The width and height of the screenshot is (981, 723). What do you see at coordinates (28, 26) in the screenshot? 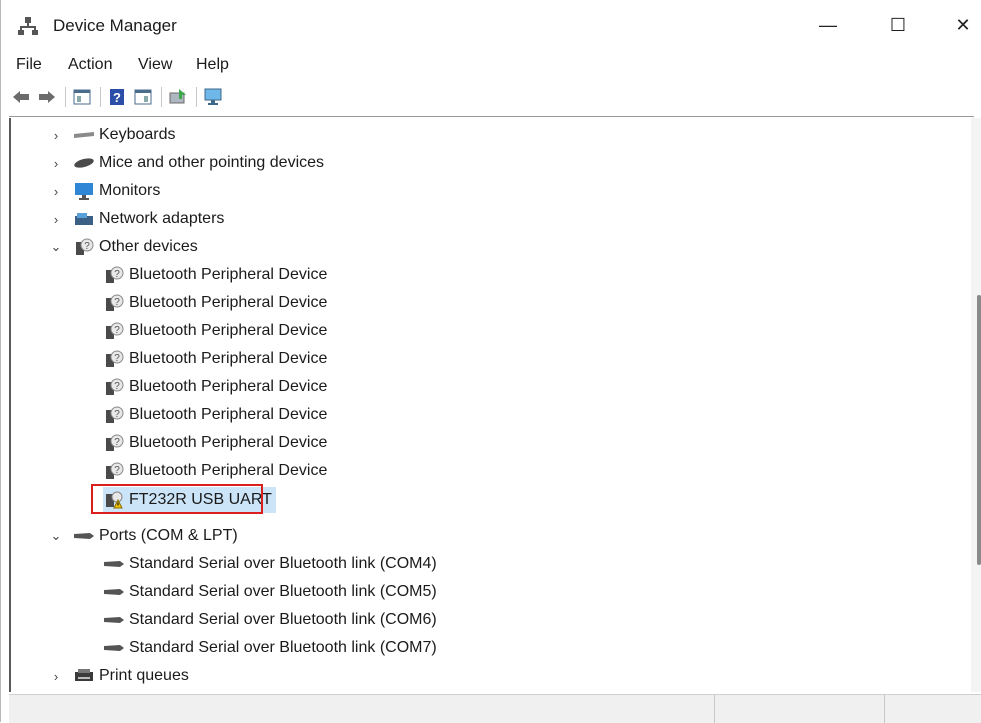
I see `device-manager-icon` at bounding box center [28, 26].